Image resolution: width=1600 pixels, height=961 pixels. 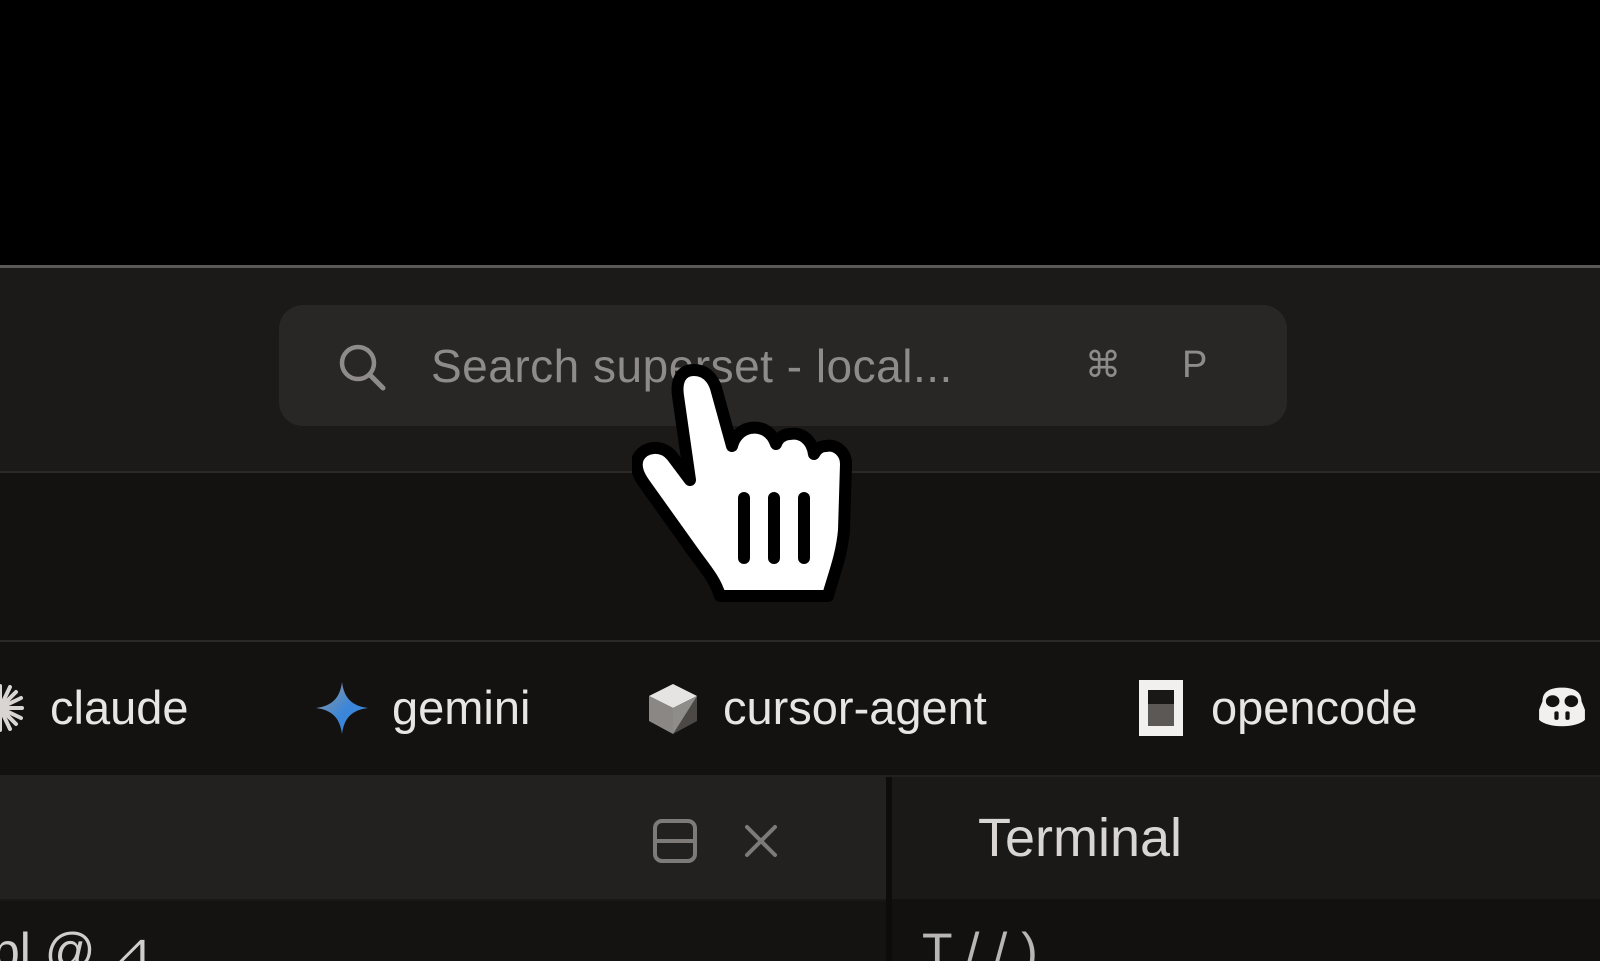 I want to click on agent-label: gemini, so click(x=461, y=707).